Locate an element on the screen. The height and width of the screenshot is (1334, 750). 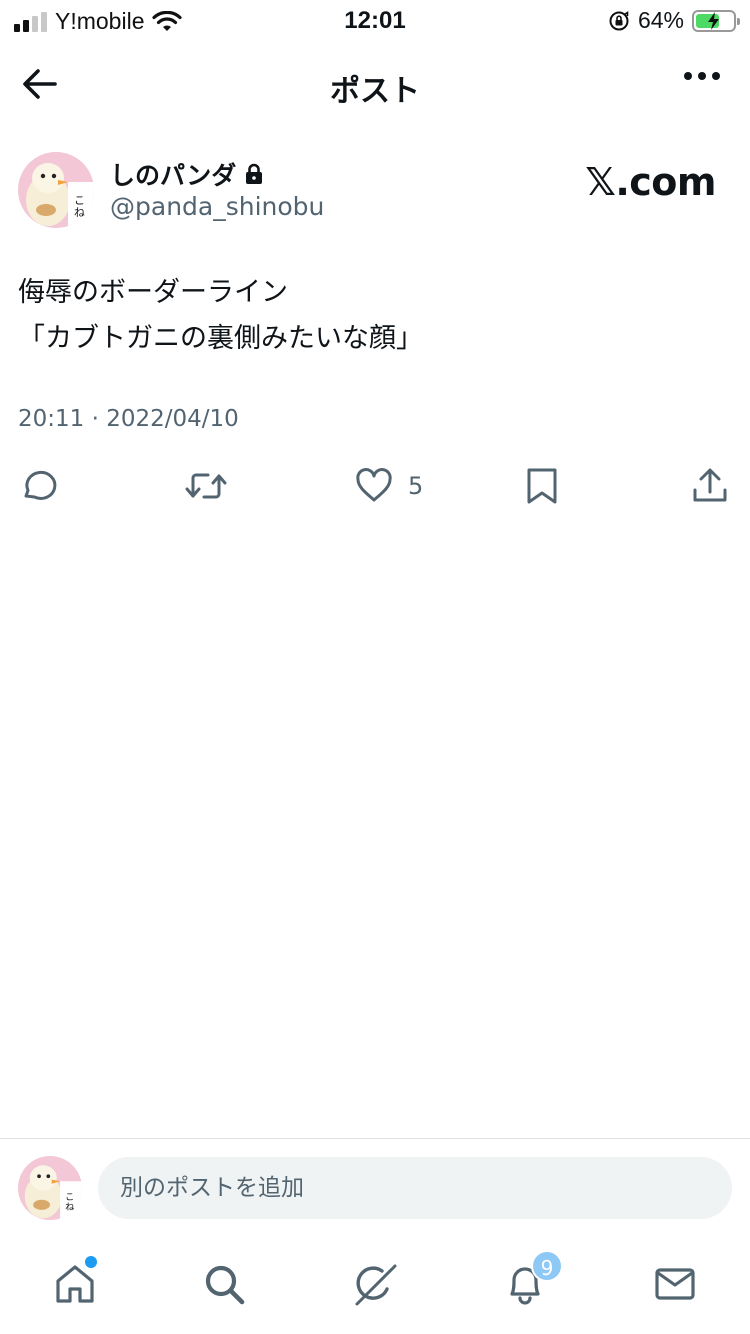
top-bar: ポスト is located at coordinates (375, 84).